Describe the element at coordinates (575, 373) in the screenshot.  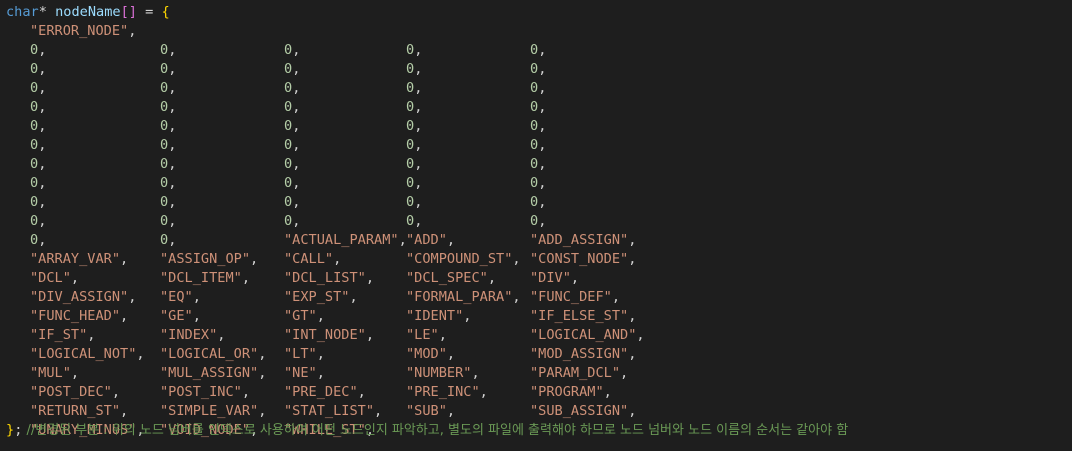
I see `string-literal: "PARAM_DCL"` at that location.